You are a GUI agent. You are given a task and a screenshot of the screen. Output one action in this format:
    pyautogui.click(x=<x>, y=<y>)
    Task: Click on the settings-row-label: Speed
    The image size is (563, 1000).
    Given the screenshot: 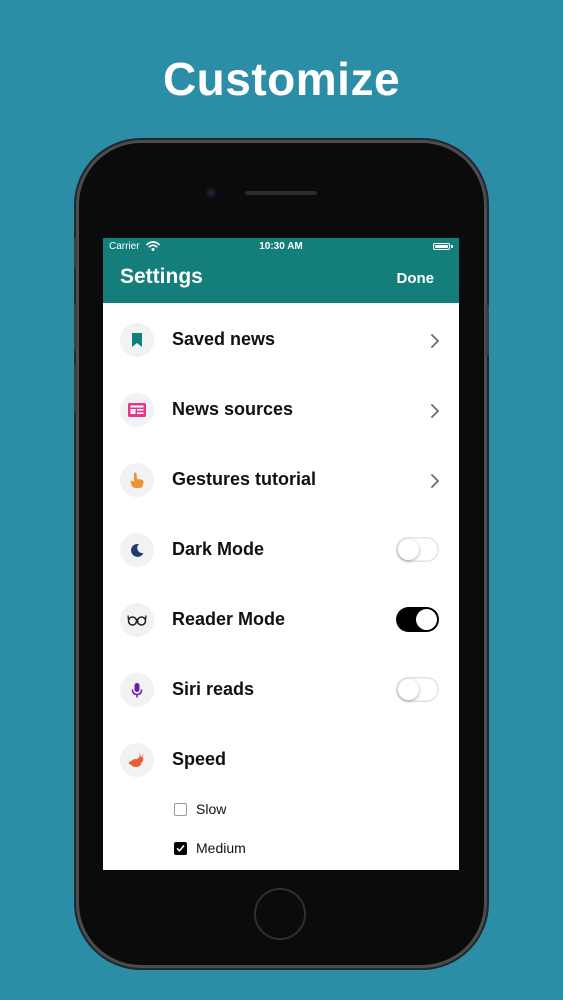 What is the action you would take?
    pyautogui.click(x=199, y=759)
    